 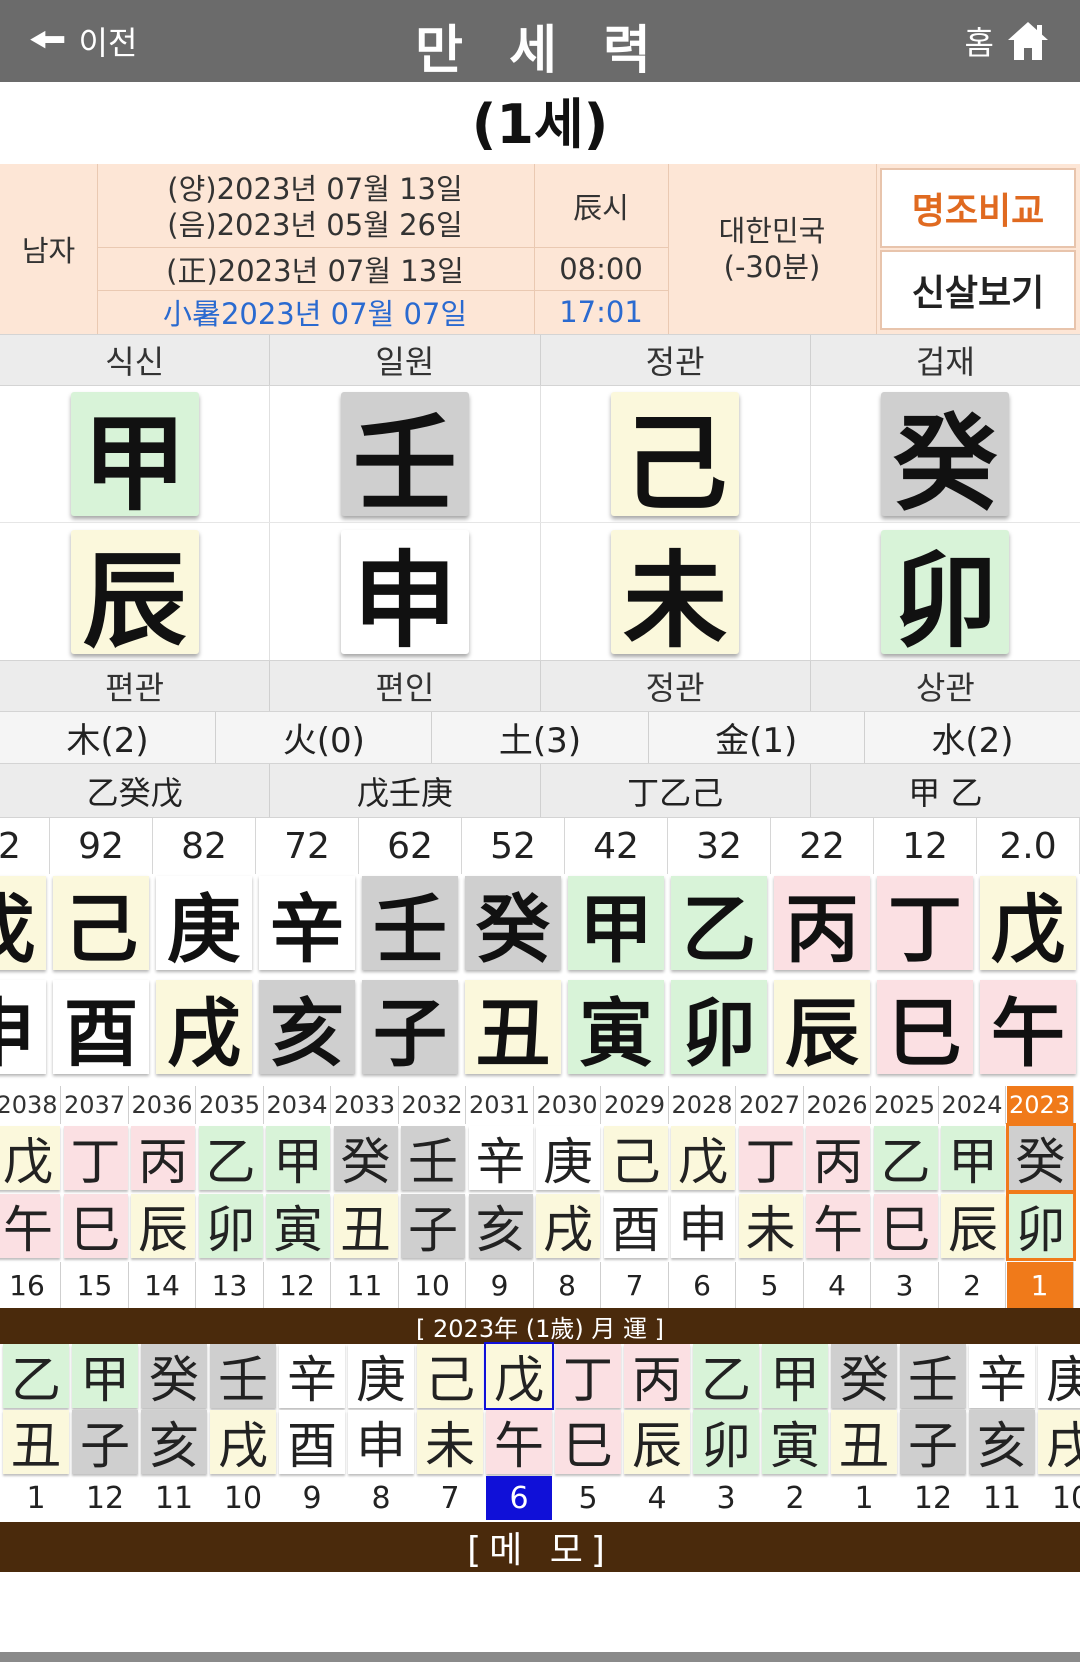 What do you see at coordinates (365, 1285) in the screenshot?
I see `year-luck-age: 11` at bounding box center [365, 1285].